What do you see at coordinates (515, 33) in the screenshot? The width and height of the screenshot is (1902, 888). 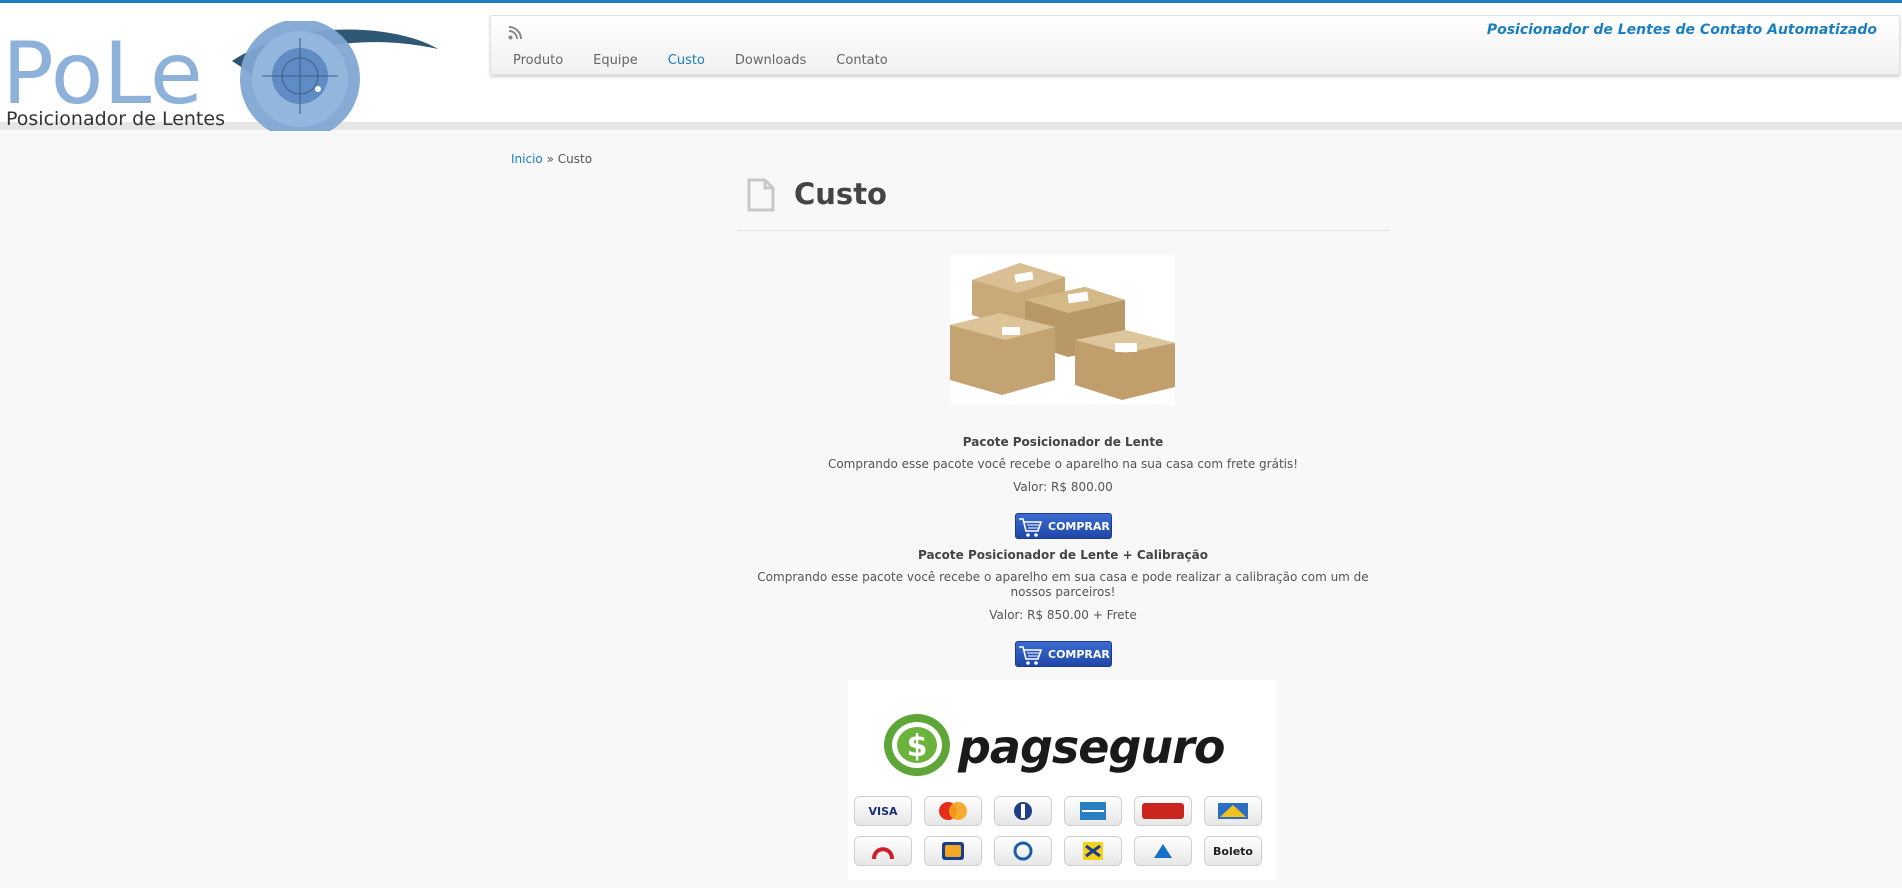 I see `rss-icon` at bounding box center [515, 33].